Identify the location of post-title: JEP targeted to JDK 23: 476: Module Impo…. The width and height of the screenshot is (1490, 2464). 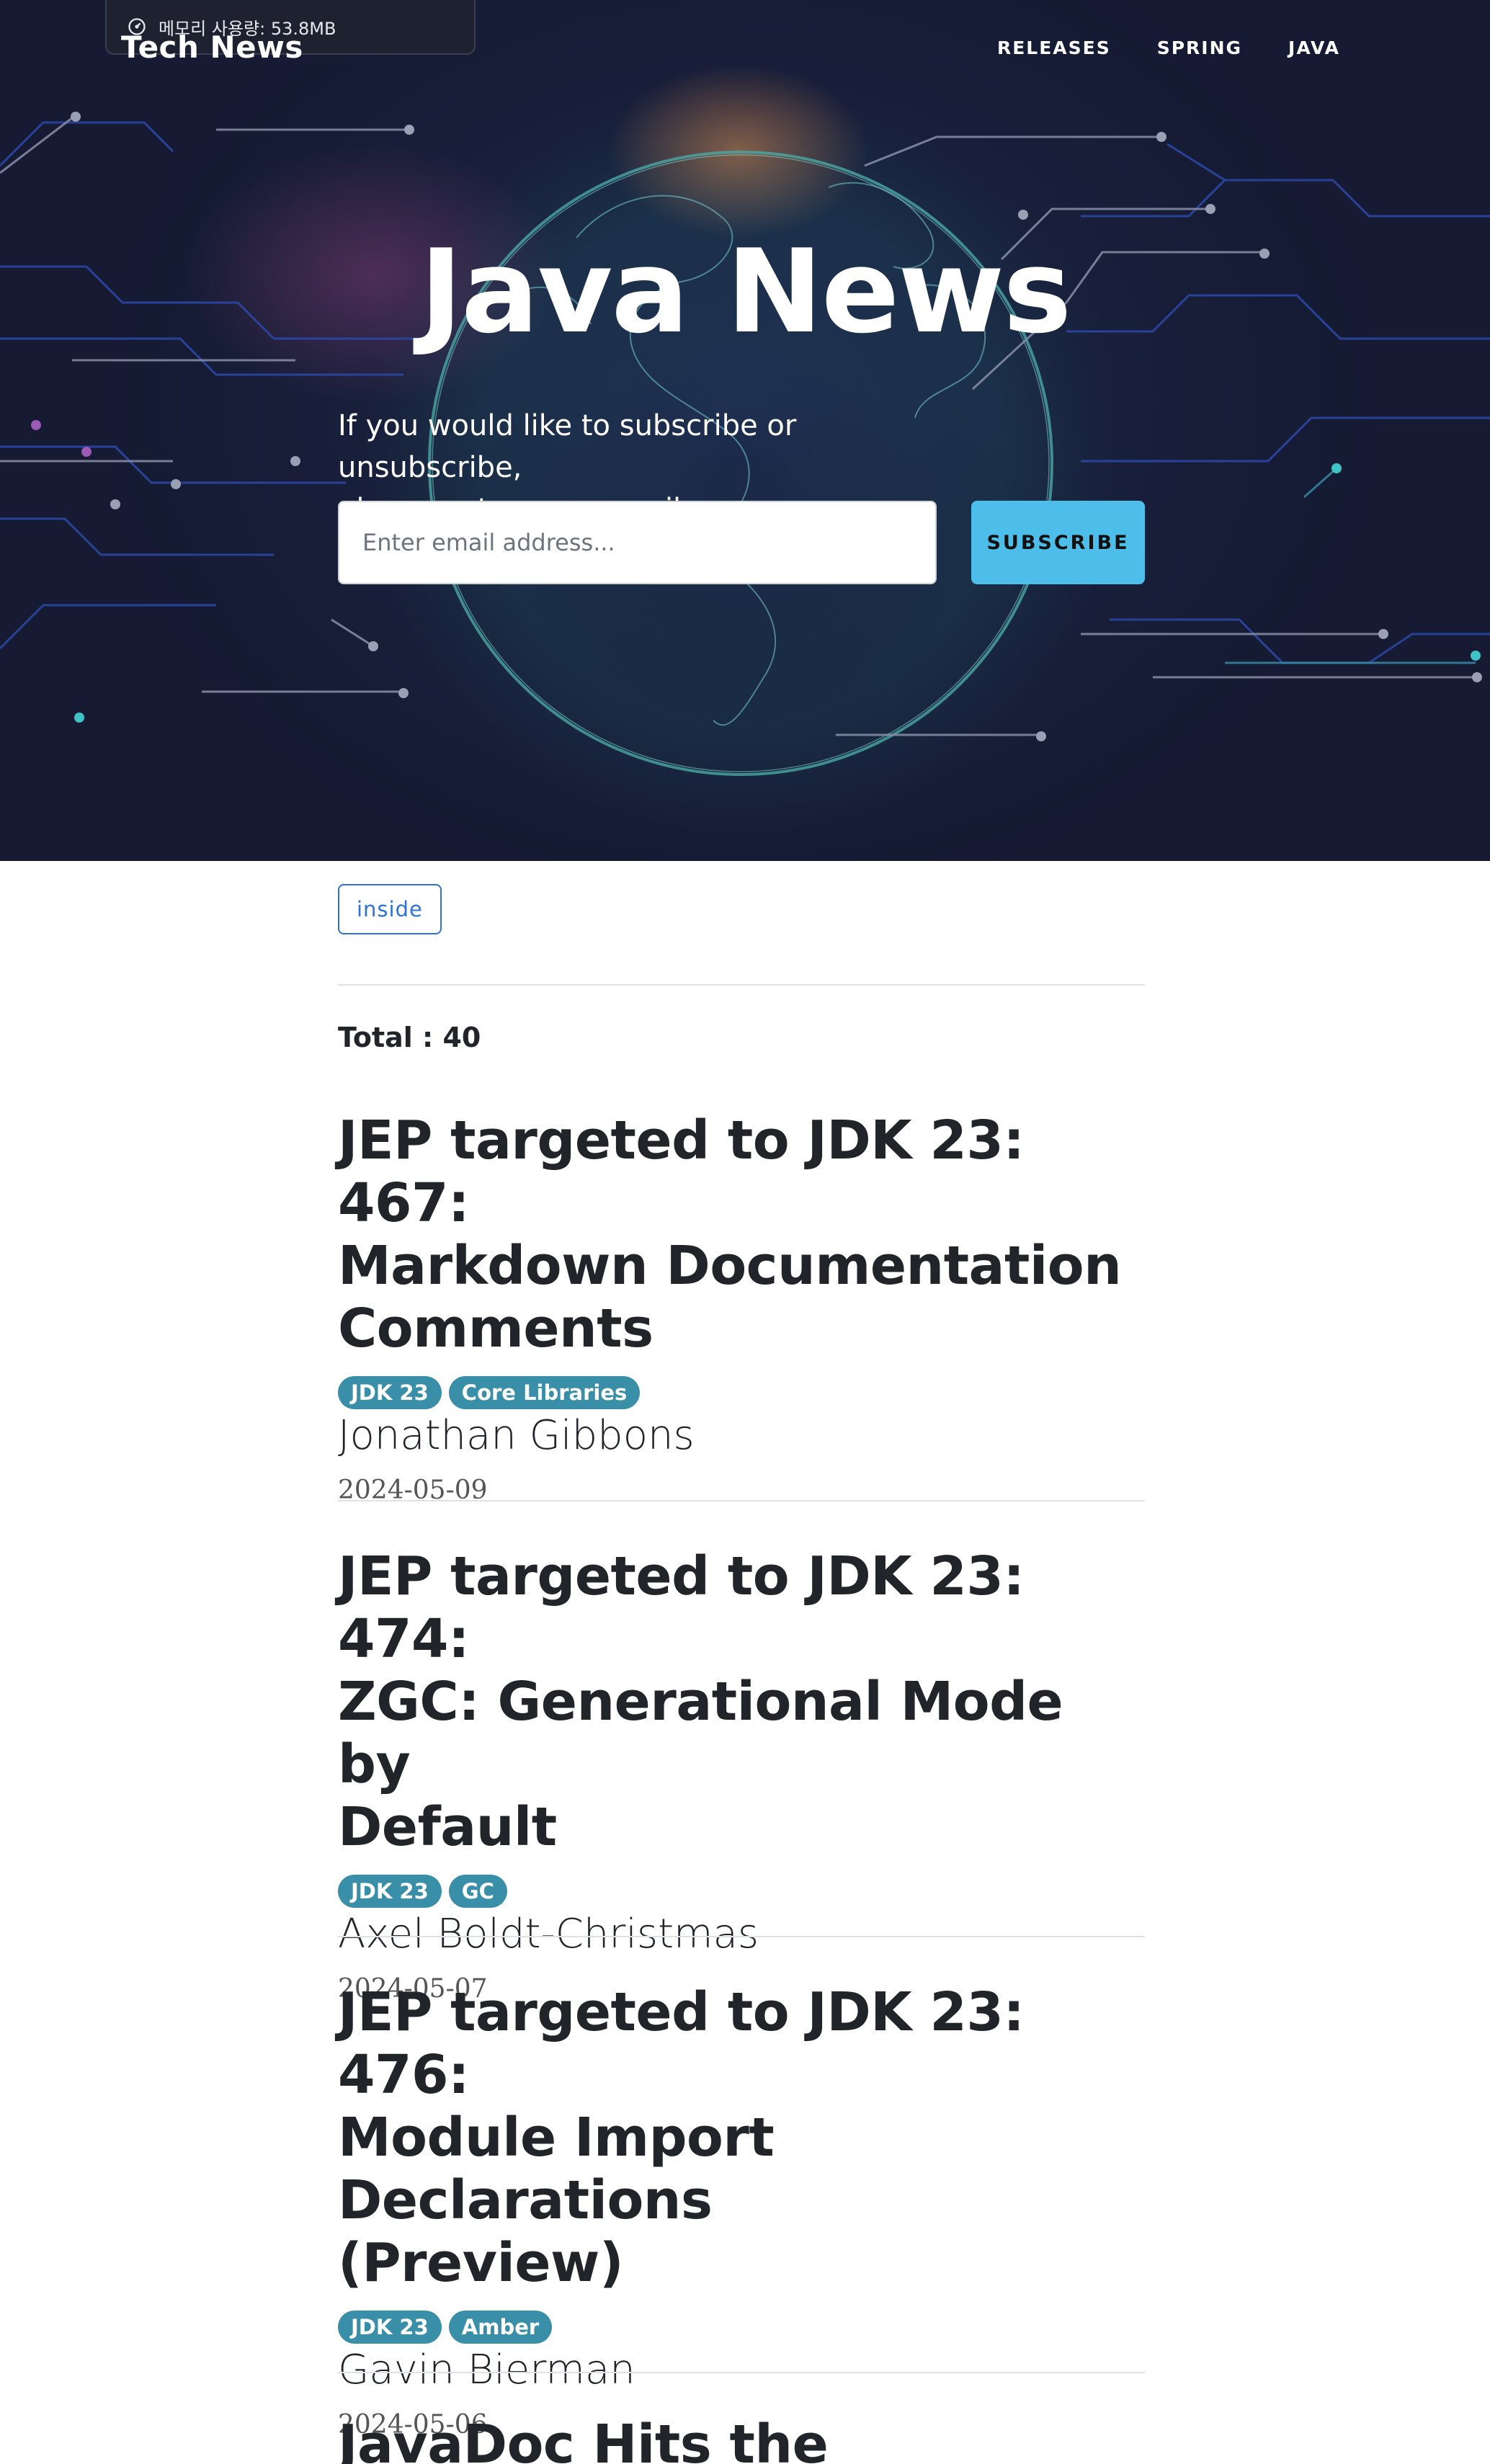
(741, 2138).